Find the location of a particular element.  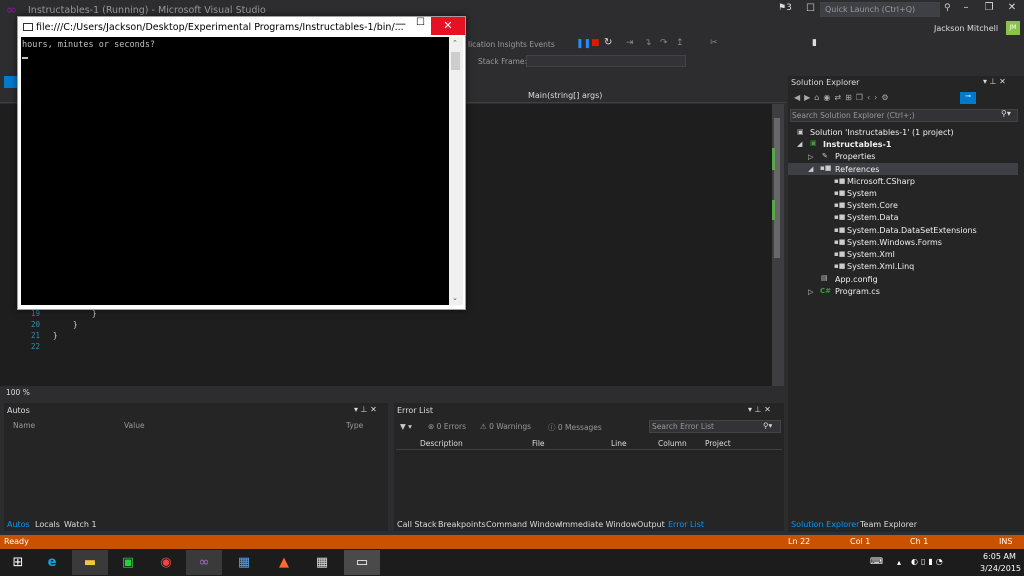

reference-icon: ▪■ is located at coordinates (840, 230).